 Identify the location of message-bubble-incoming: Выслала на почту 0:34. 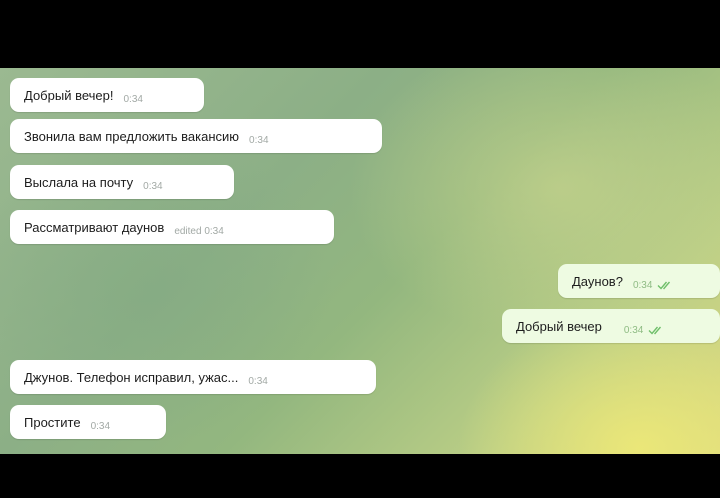
(122, 182).